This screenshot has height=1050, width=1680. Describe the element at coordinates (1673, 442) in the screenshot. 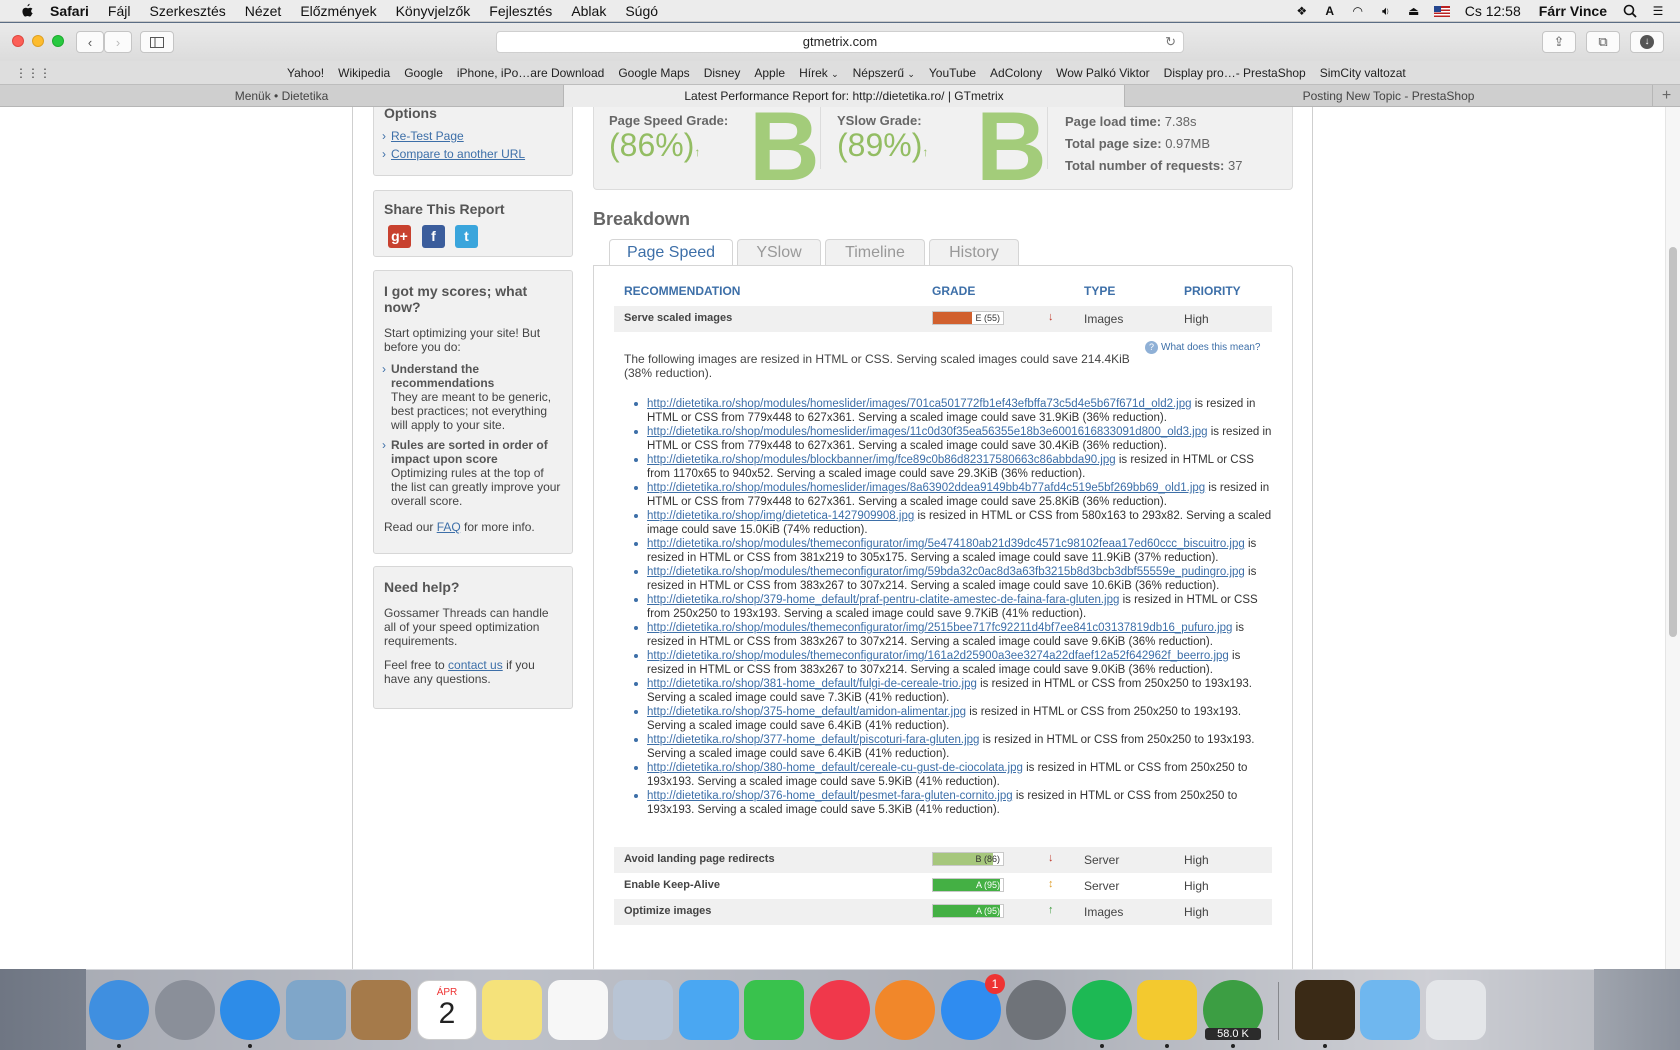

I see `scrollbar-thumb` at that location.